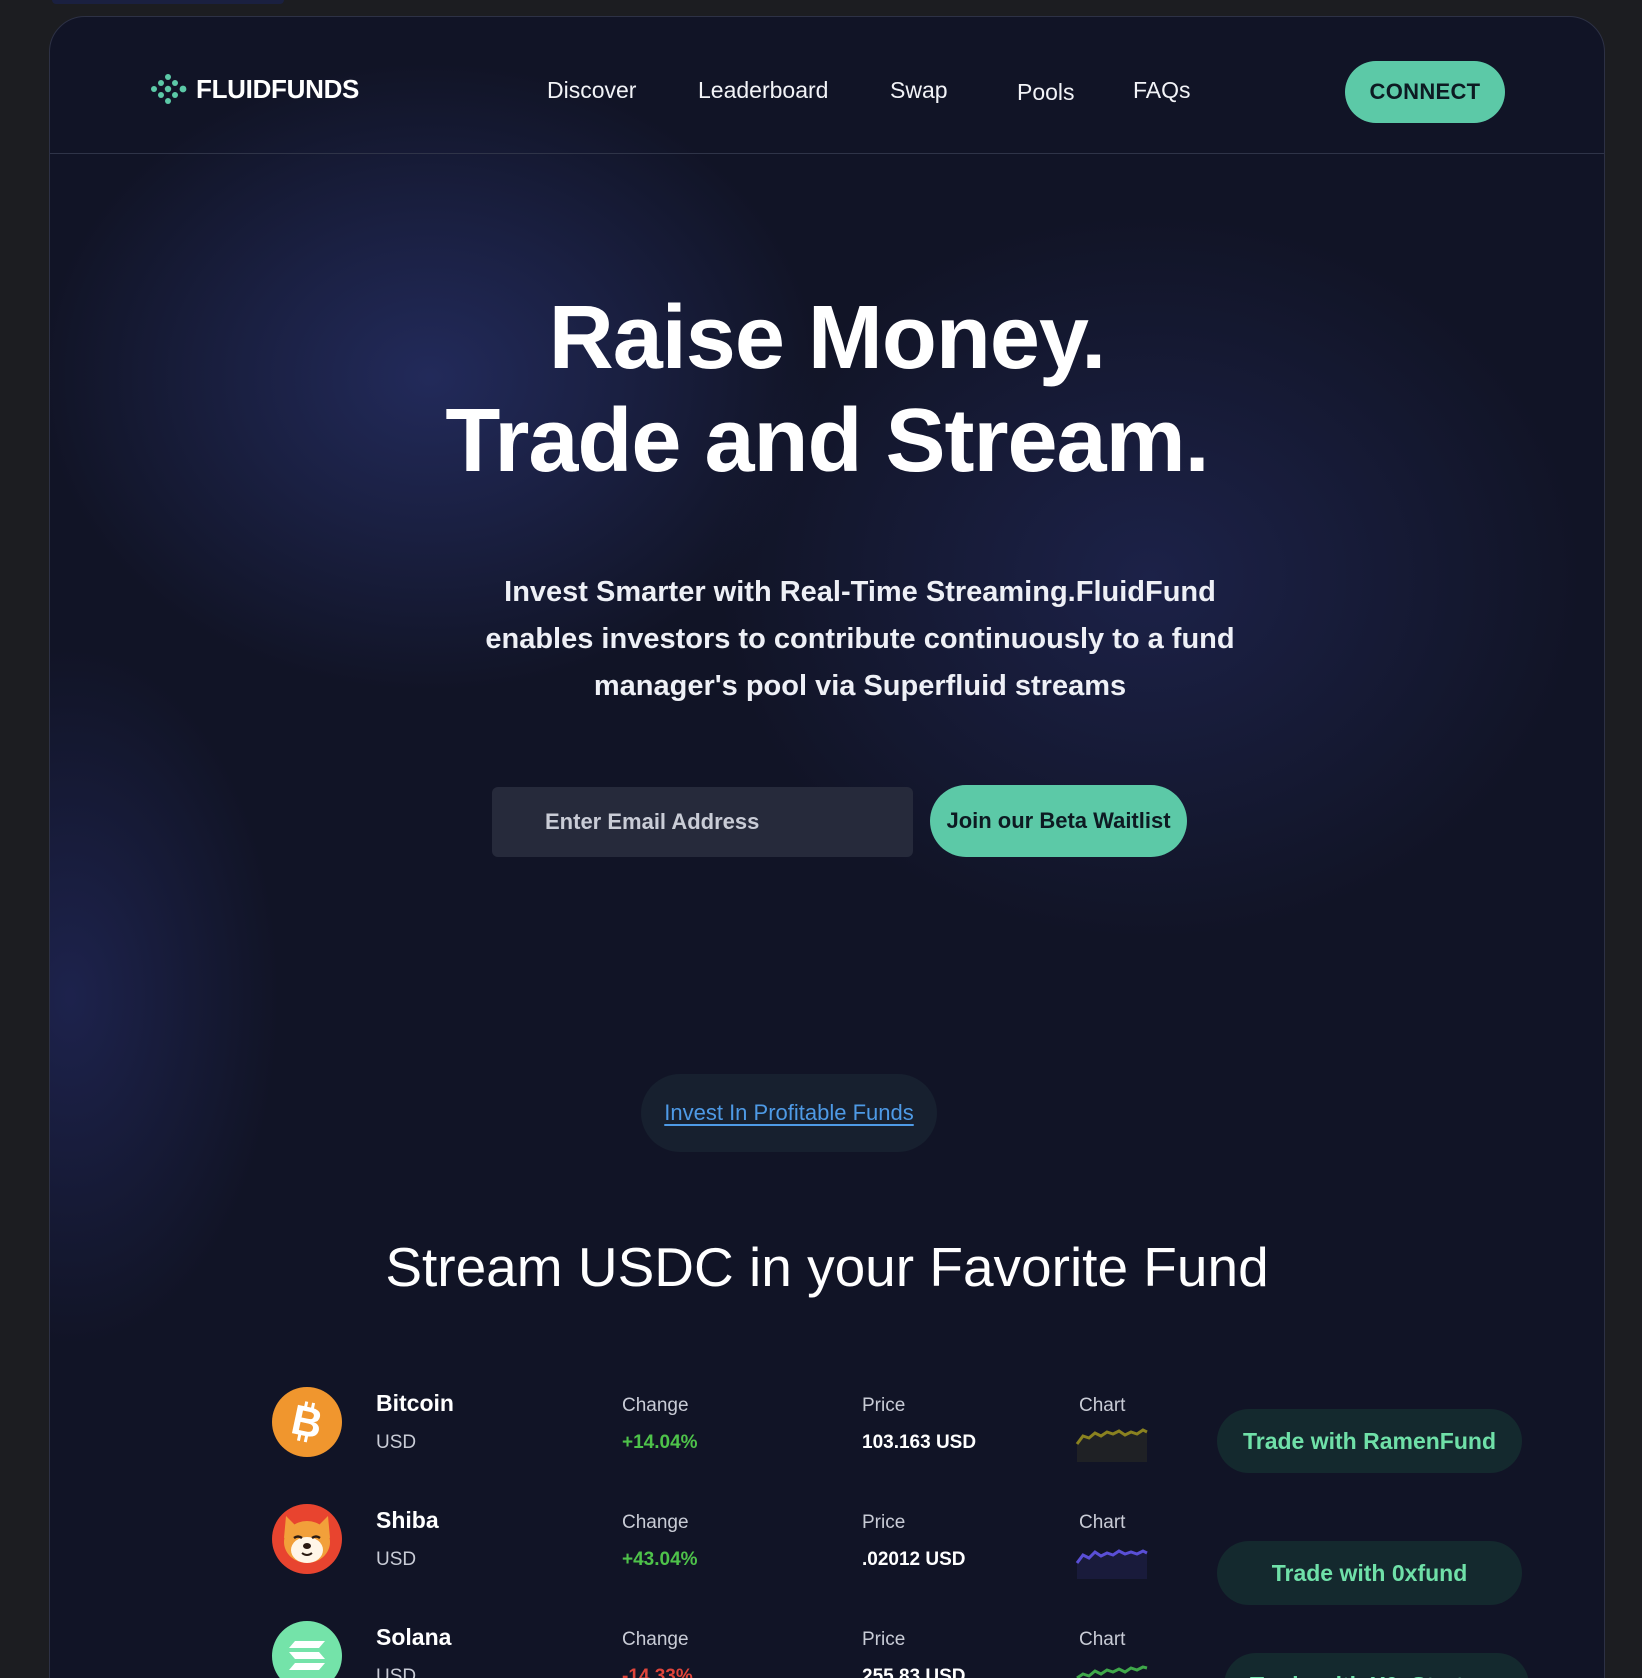  What do you see at coordinates (307, 1422) in the screenshot?
I see `bitcoin-icon: B` at bounding box center [307, 1422].